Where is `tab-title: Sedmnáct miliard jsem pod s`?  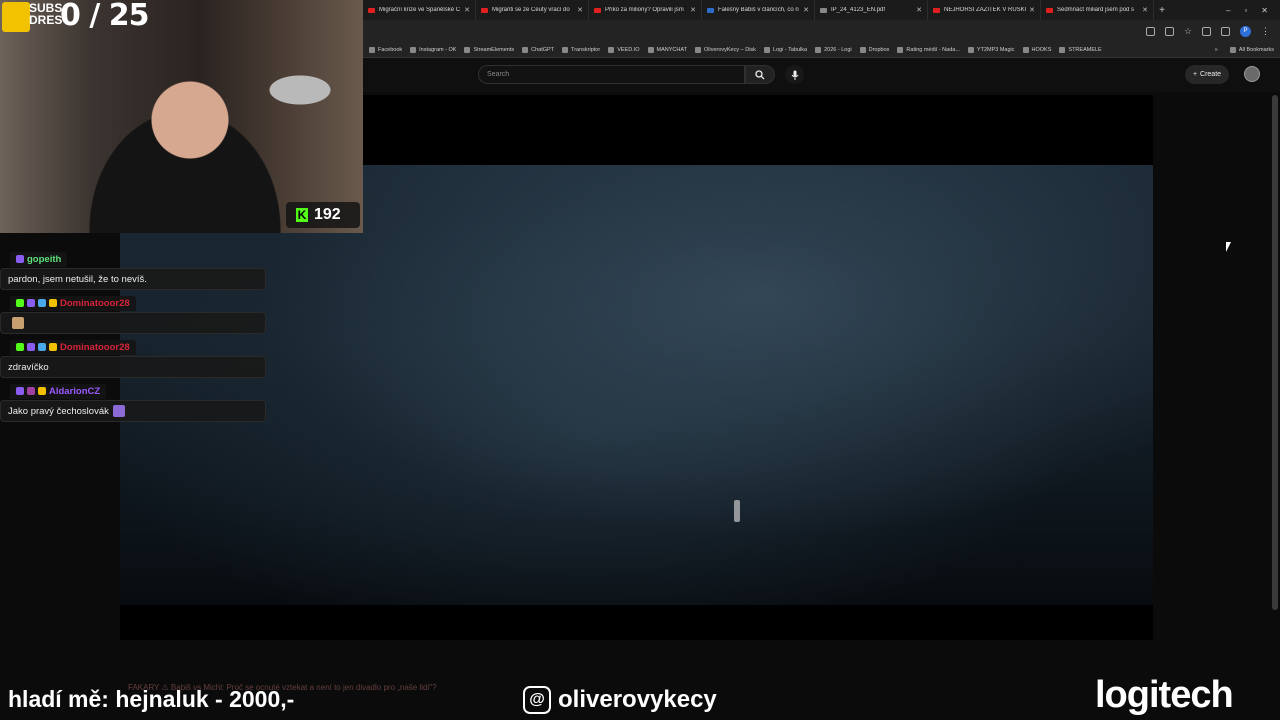 tab-title: Sedmnáct miliard jsem pod s is located at coordinates (1096, 10).